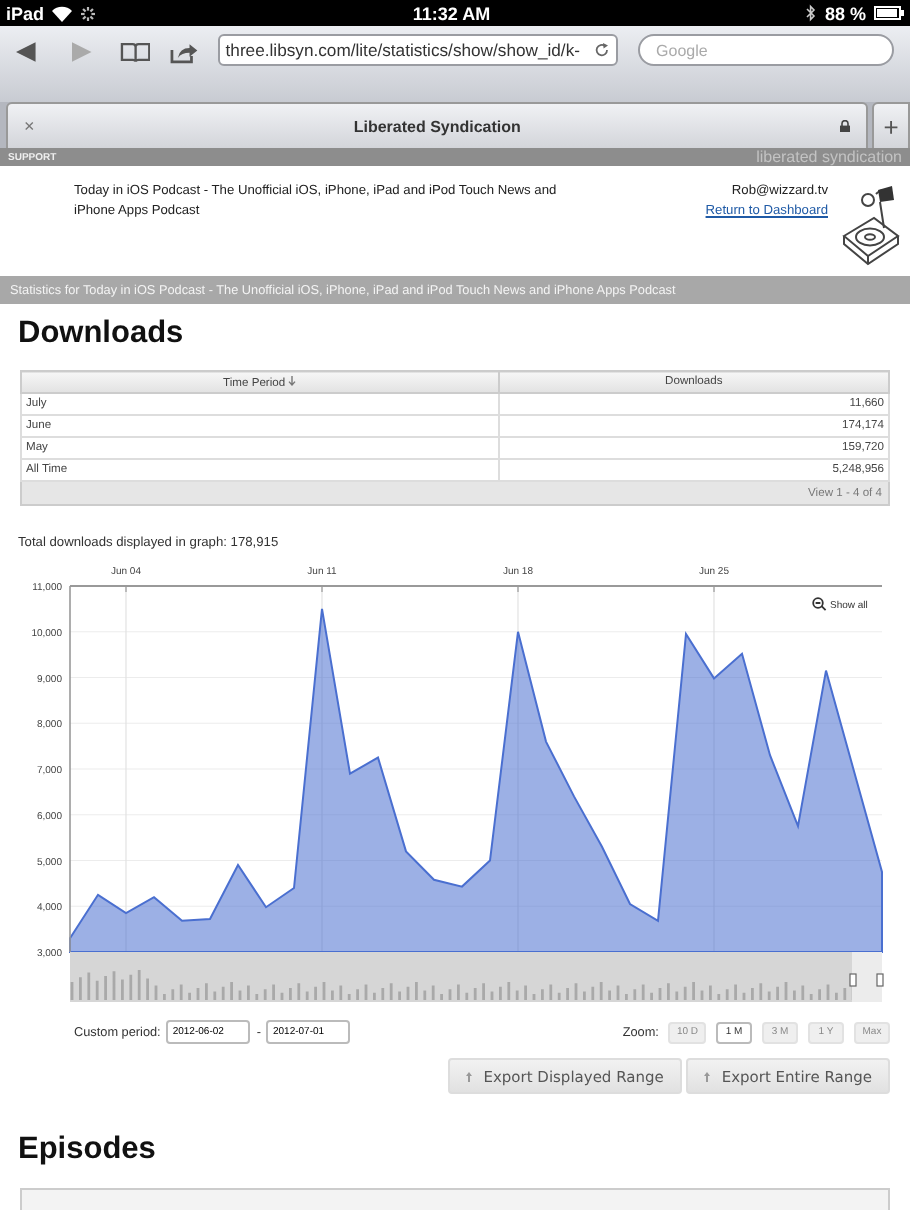 The image size is (910, 1214). What do you see at coordinates (845, 126) in the screenshot?
I see `lock-icon` at bounding box center [845, 126].